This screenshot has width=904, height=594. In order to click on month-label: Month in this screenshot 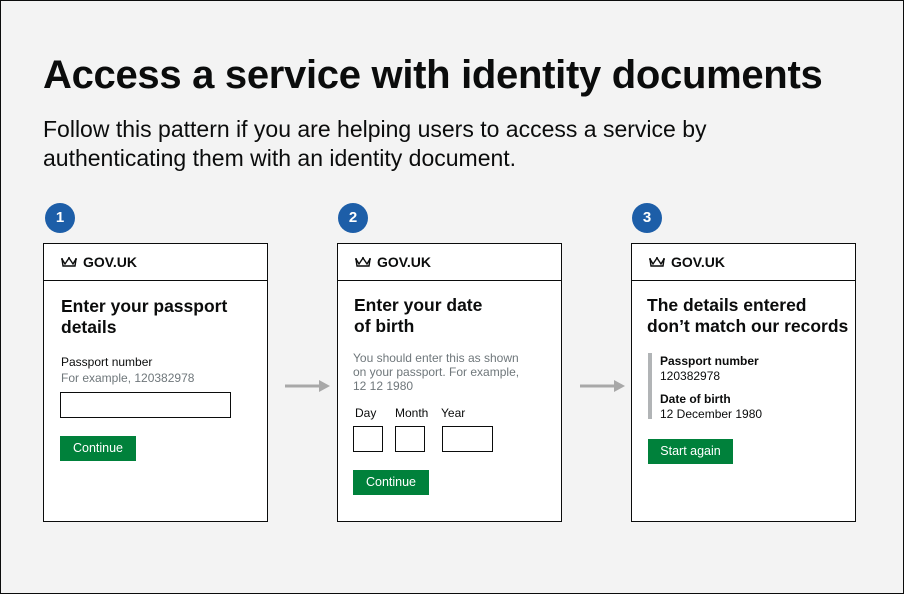, I will do `click(412, 413)`.